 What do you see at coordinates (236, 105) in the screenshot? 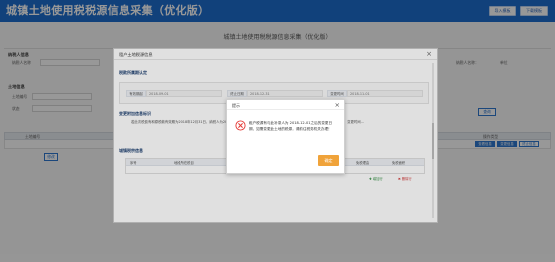
I see `alert-title: 提示` at bounding box center [236, 105].